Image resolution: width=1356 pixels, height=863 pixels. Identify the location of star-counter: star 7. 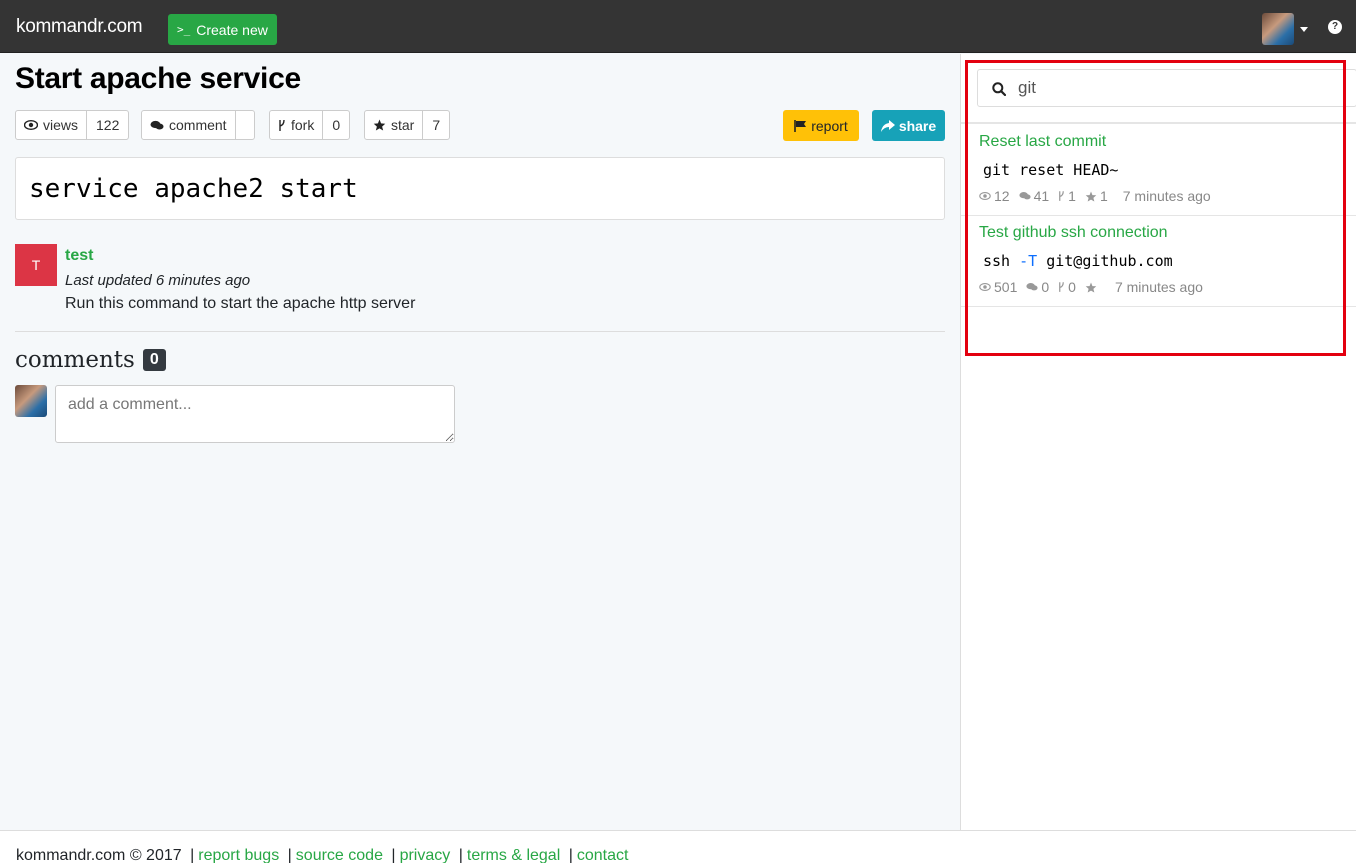
(407, 125).